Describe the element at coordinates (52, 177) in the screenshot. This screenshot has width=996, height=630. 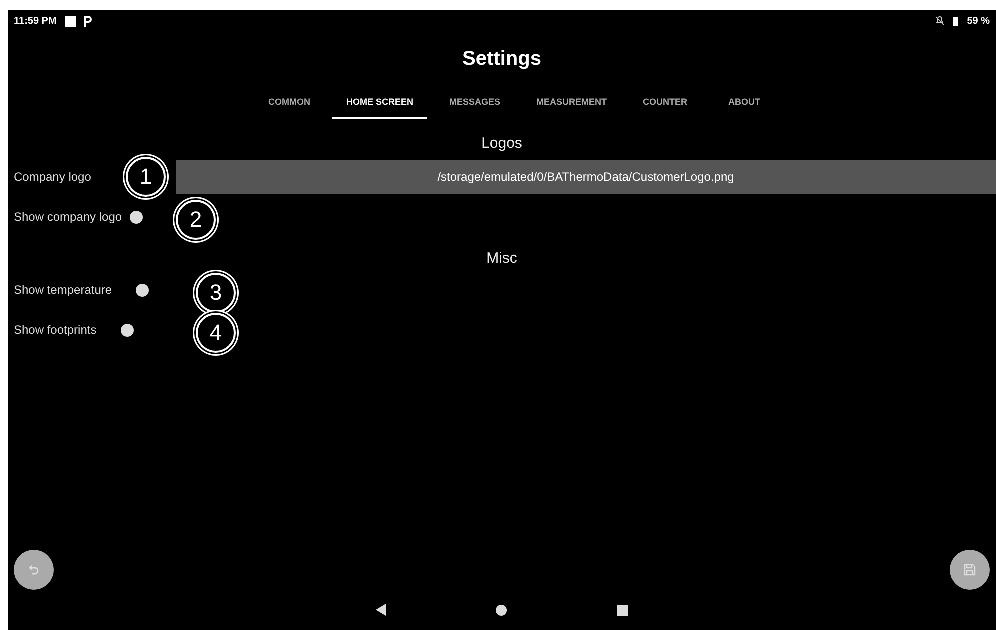
I see `setting-label: Company logo` at that location.